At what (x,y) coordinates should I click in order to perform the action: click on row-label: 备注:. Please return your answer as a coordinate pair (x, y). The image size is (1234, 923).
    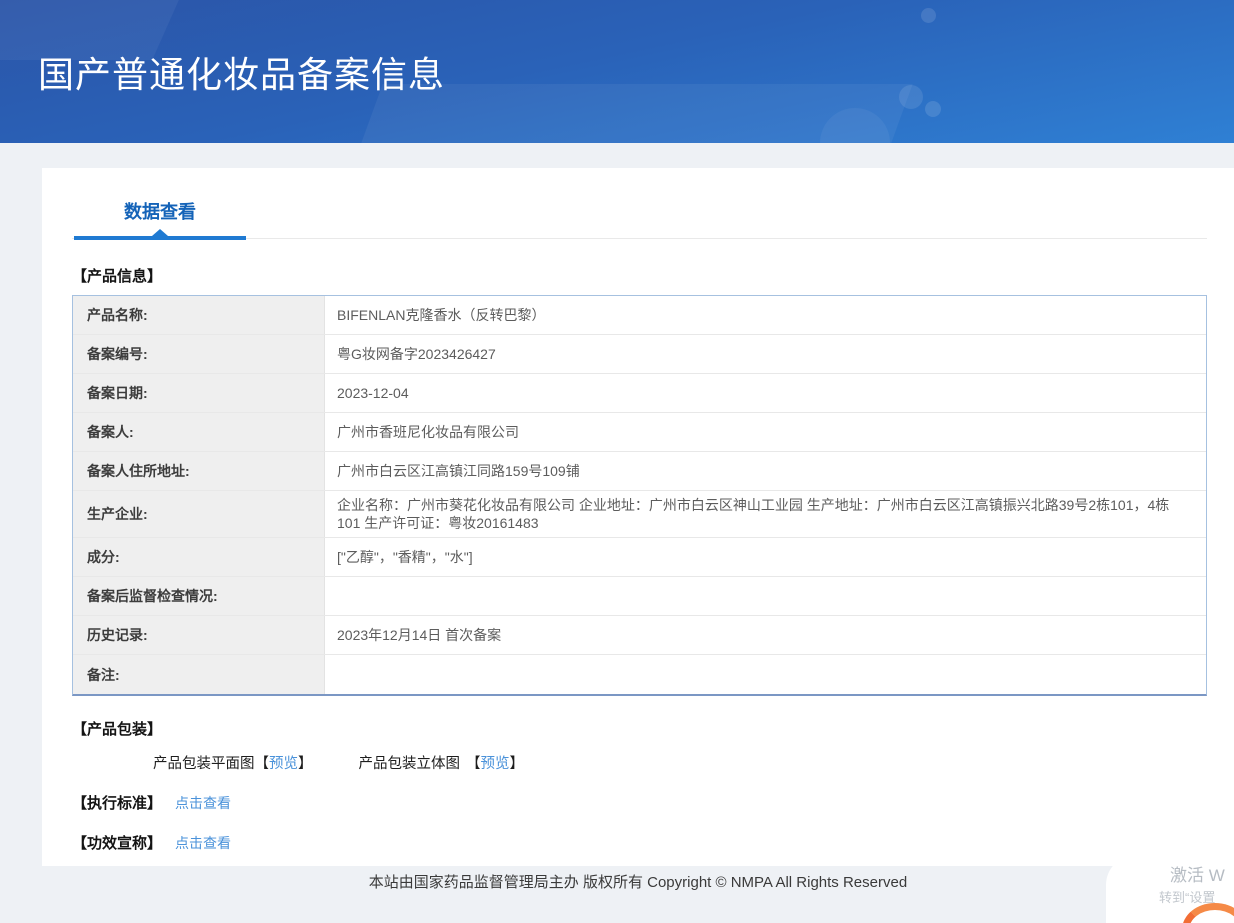
    Looking at the image, I should click on (199, 674).